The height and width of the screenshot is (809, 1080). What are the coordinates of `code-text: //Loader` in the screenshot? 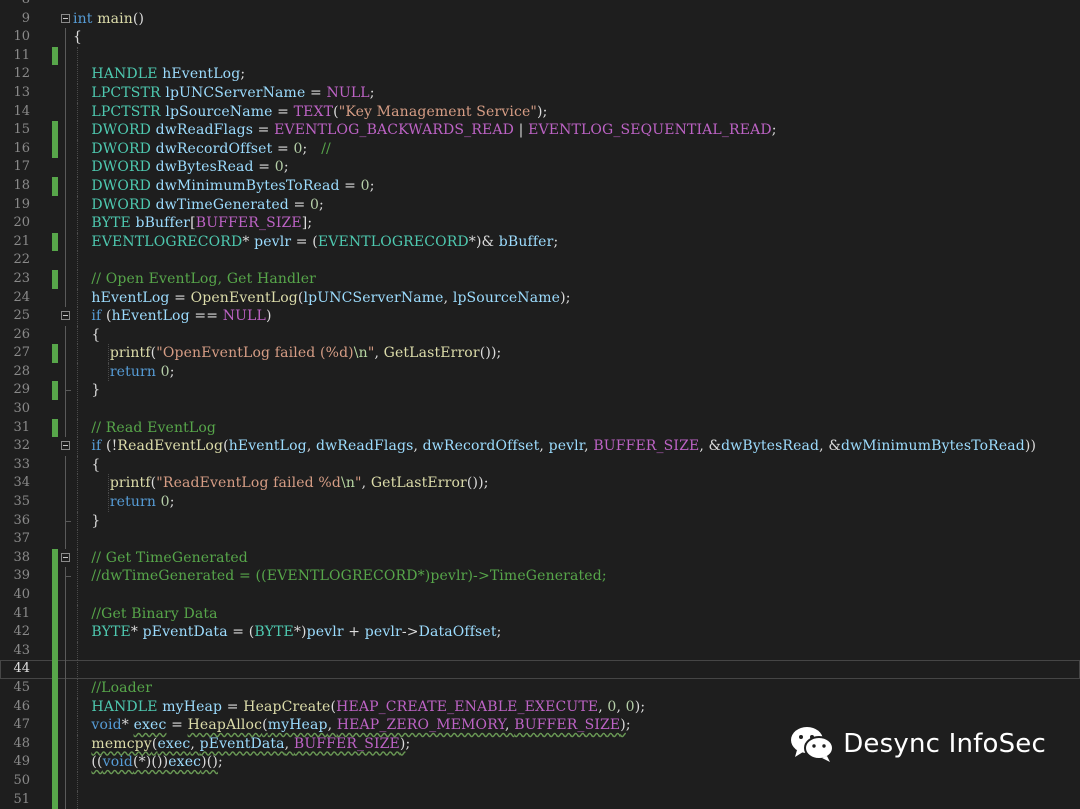 It's located at (112, 688).